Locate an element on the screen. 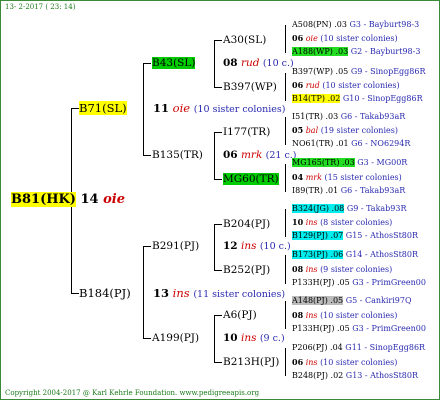 The height and width of the screenshot is (400, 440). g5-line: G3 - Bayburt98-3 is located at coordinates (384, 24).